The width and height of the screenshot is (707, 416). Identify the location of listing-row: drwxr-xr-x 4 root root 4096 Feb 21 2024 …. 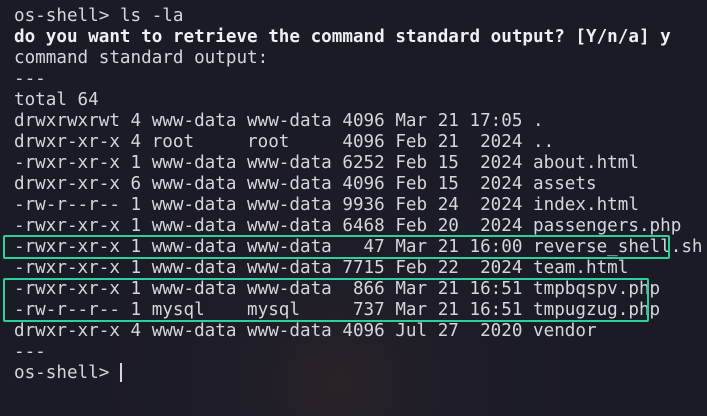
(284, 142).